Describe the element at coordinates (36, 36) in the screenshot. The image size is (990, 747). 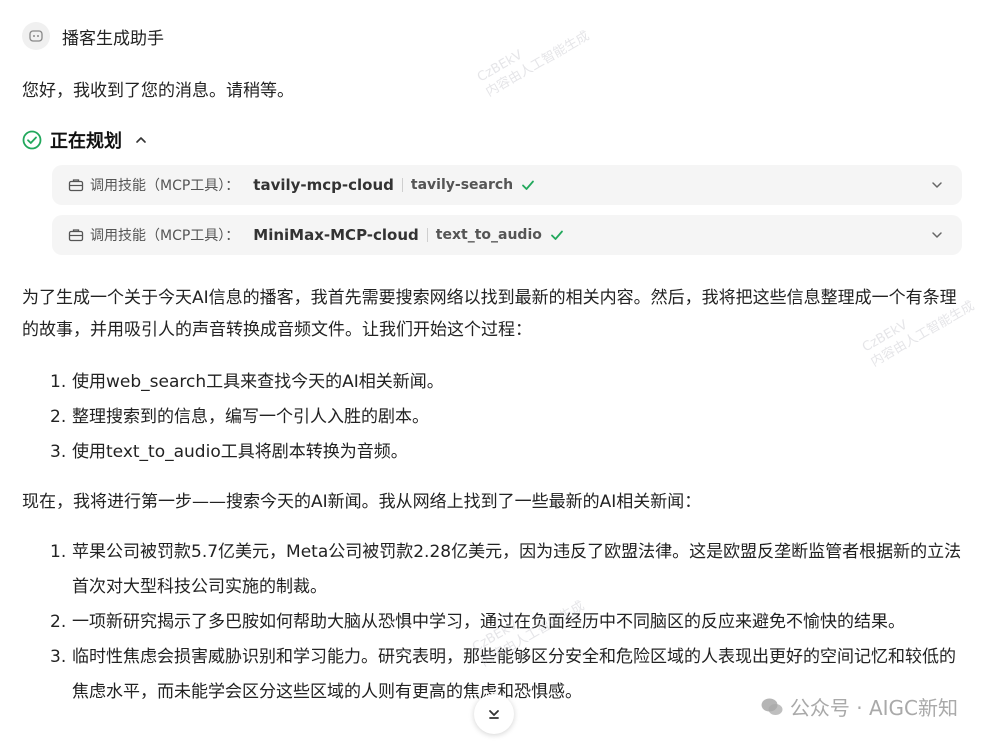
I see `bot-face-icon` at that location.